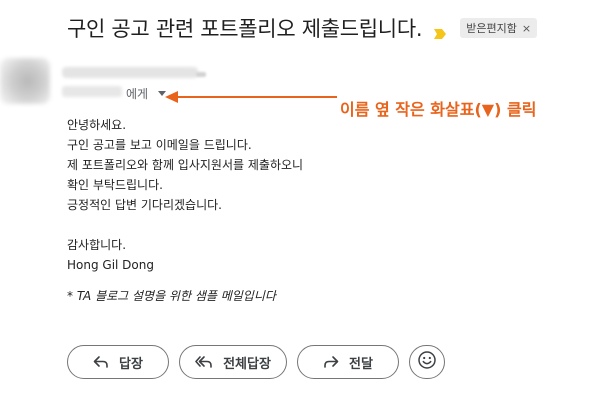  What do you see at coordinates (526, 28) in the screenshot?
I see `remove-label-icon: ×` at bounding box center [526, 28].